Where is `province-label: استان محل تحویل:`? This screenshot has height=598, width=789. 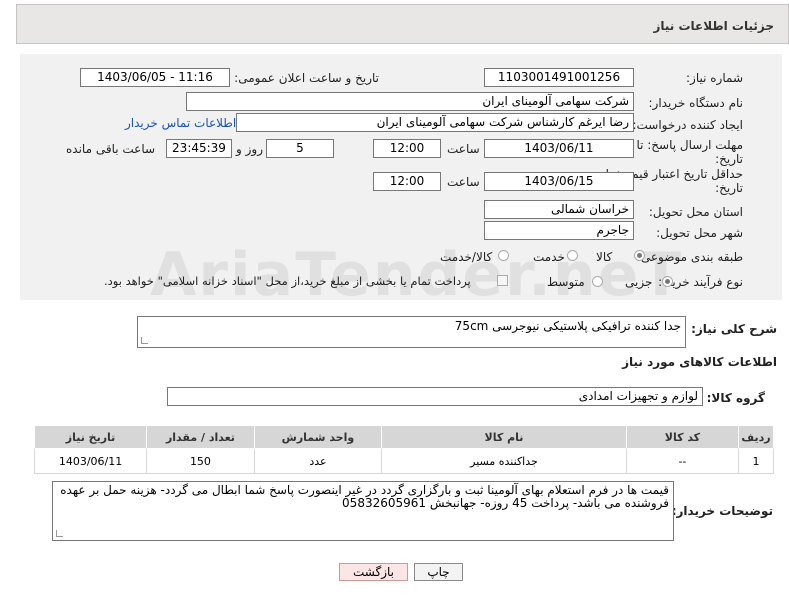
province-label: استان محل تحویل: is located at coordinates (695, 212).